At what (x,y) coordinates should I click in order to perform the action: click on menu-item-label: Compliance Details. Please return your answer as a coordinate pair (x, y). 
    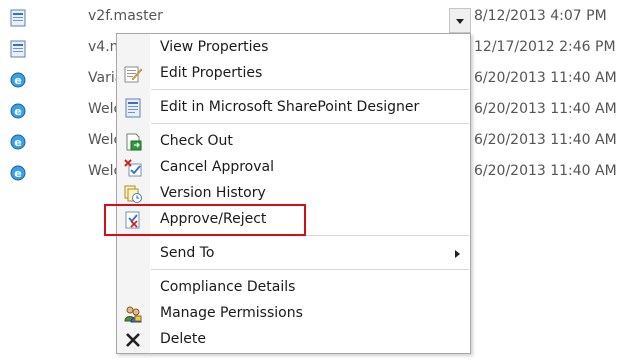
    Looking at the image, I should click on (228, 287).